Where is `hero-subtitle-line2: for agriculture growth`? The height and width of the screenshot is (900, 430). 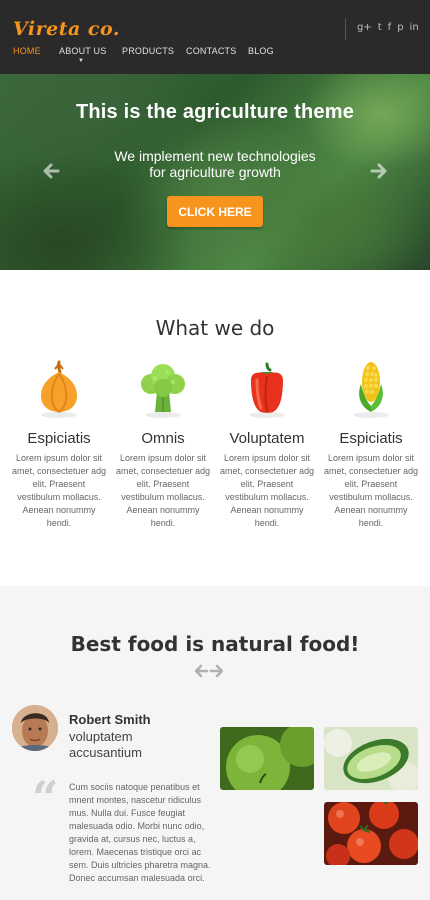
hero-subtitle-line2: for agriculture growth is located at coordinates (215, 172).